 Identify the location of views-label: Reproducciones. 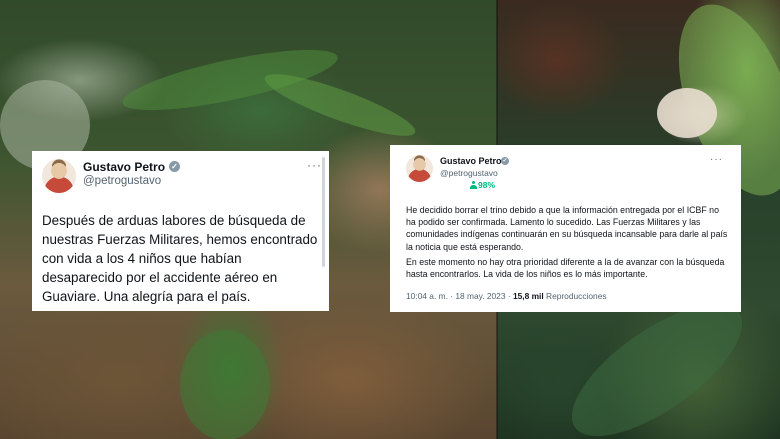
(576, 296).